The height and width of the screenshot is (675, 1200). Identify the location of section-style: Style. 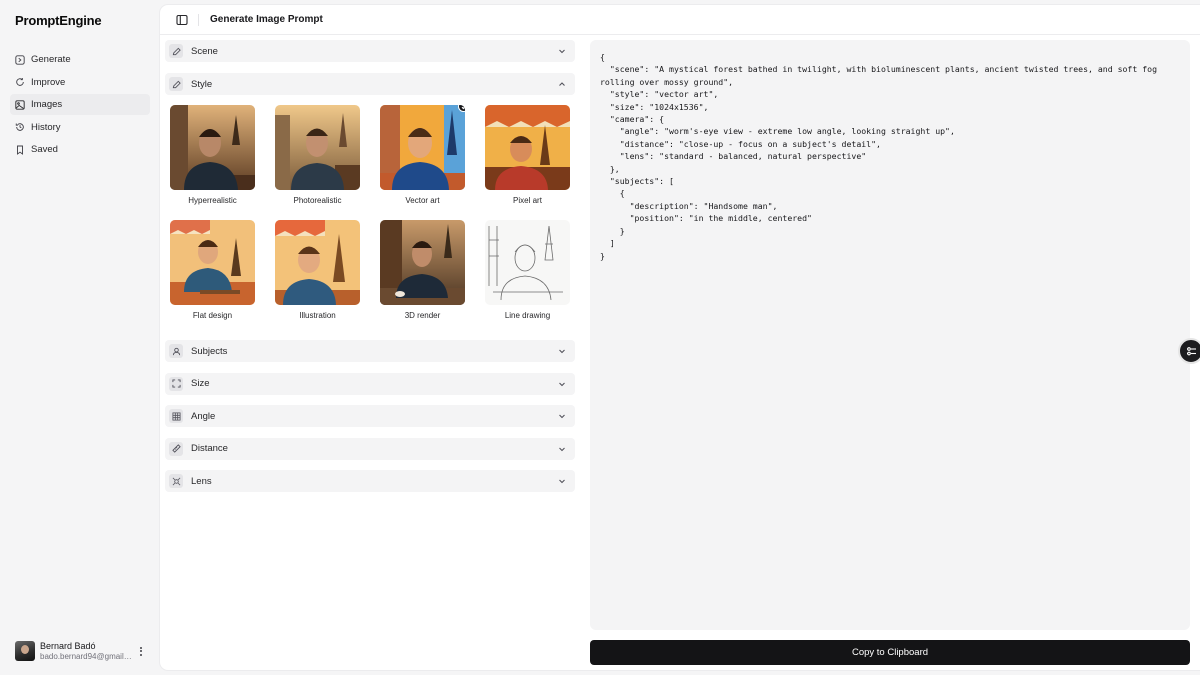
(370, 84).